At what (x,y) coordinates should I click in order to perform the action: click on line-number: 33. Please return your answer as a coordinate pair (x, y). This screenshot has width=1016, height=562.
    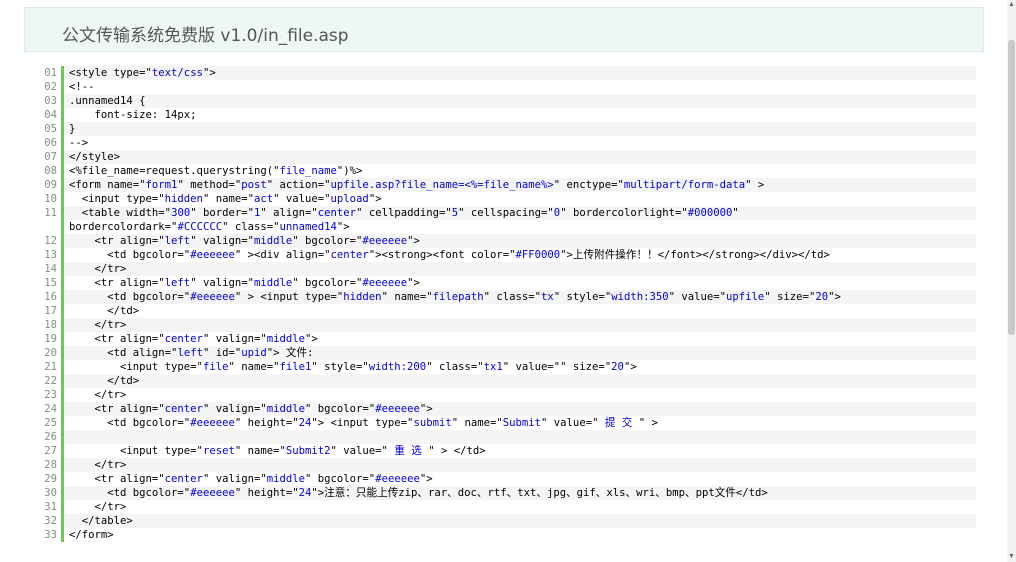
    Looking at the image, I should click on (50, 535).